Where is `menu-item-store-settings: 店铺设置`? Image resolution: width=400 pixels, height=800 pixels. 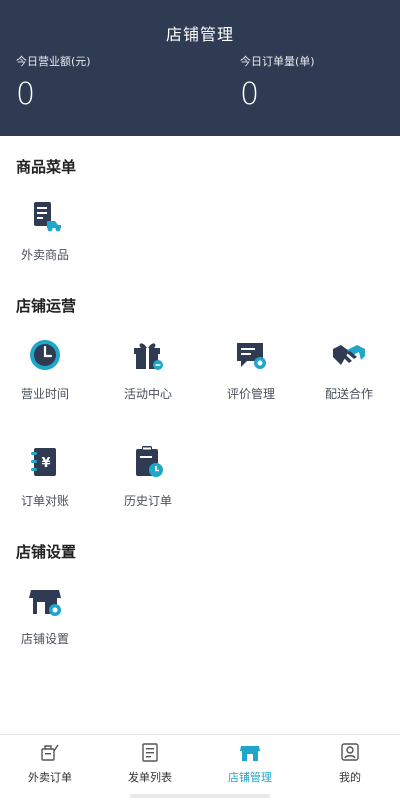 menu-item-store-settings: 店铺设置 is located at coordinates (45, 613).